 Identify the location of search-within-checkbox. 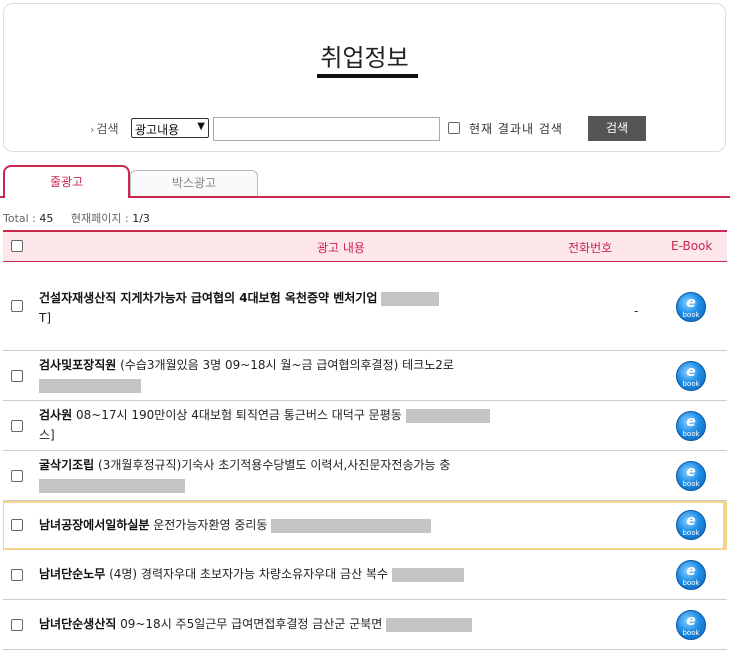
(454, 128).